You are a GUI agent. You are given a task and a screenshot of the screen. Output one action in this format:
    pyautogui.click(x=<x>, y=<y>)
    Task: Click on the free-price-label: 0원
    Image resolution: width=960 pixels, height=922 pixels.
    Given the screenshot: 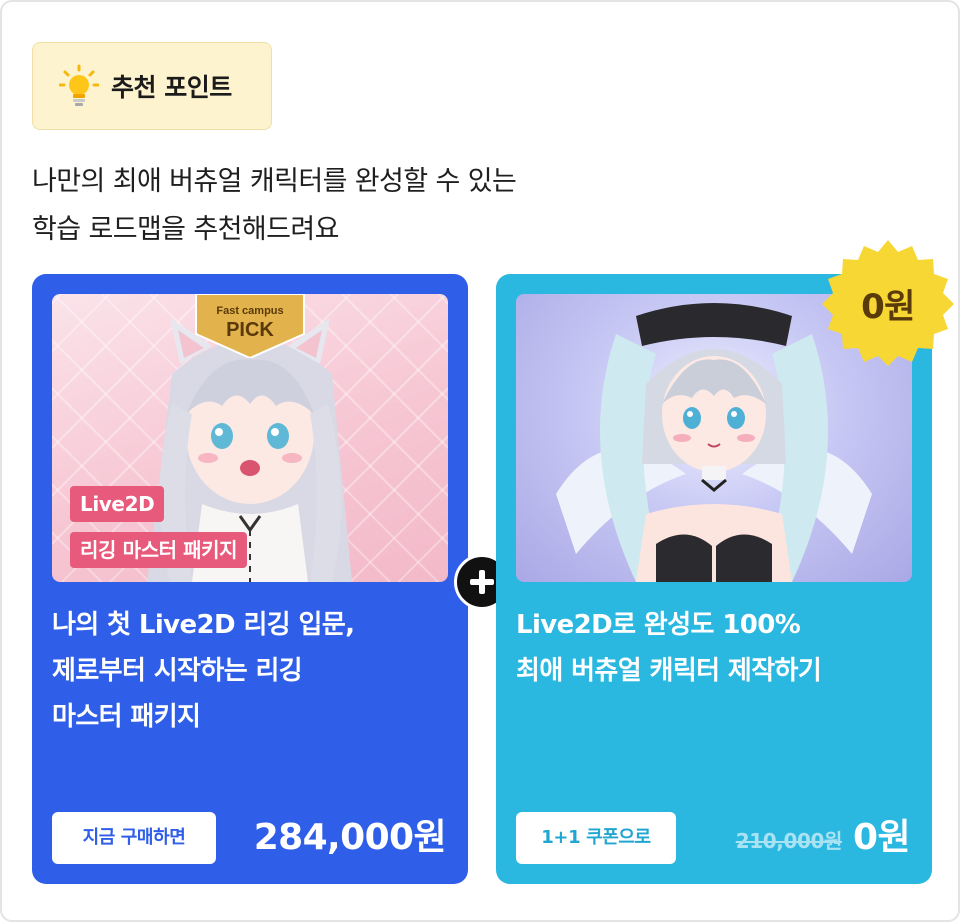 What is the action you would take?
    pyautogui.click(x=888, y=306)
    